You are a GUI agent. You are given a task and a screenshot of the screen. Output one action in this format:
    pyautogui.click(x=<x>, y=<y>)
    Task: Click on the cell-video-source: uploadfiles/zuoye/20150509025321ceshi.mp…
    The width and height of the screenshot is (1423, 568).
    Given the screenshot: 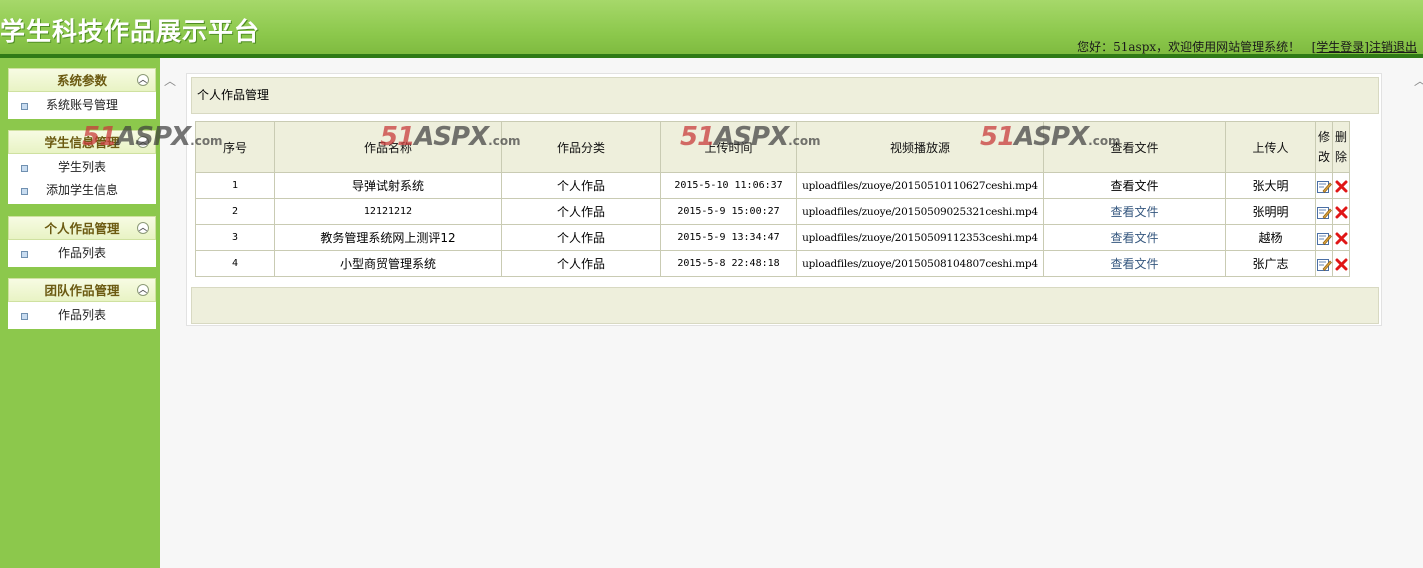 What is the action you would take?
    pyautogui.click(x=920, y=211)
    